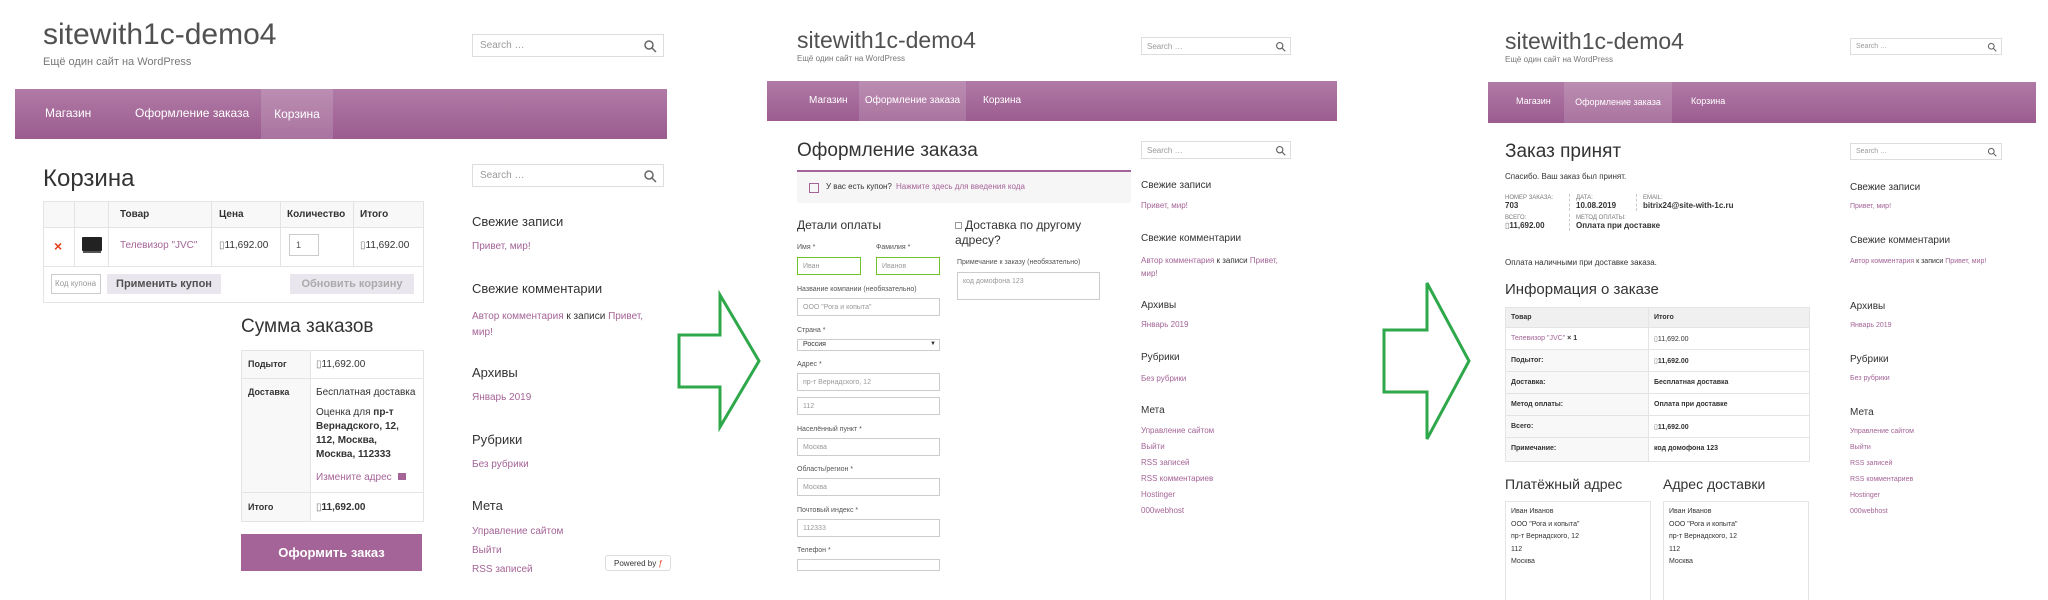 The width and height of the screenshot is (2048, 600). What do you see at coordinates (1581, 262) in the screenshot?
I see `payment-instructions: Оплата наличными при доставке заказа.` at bounding box center [1581, 262].